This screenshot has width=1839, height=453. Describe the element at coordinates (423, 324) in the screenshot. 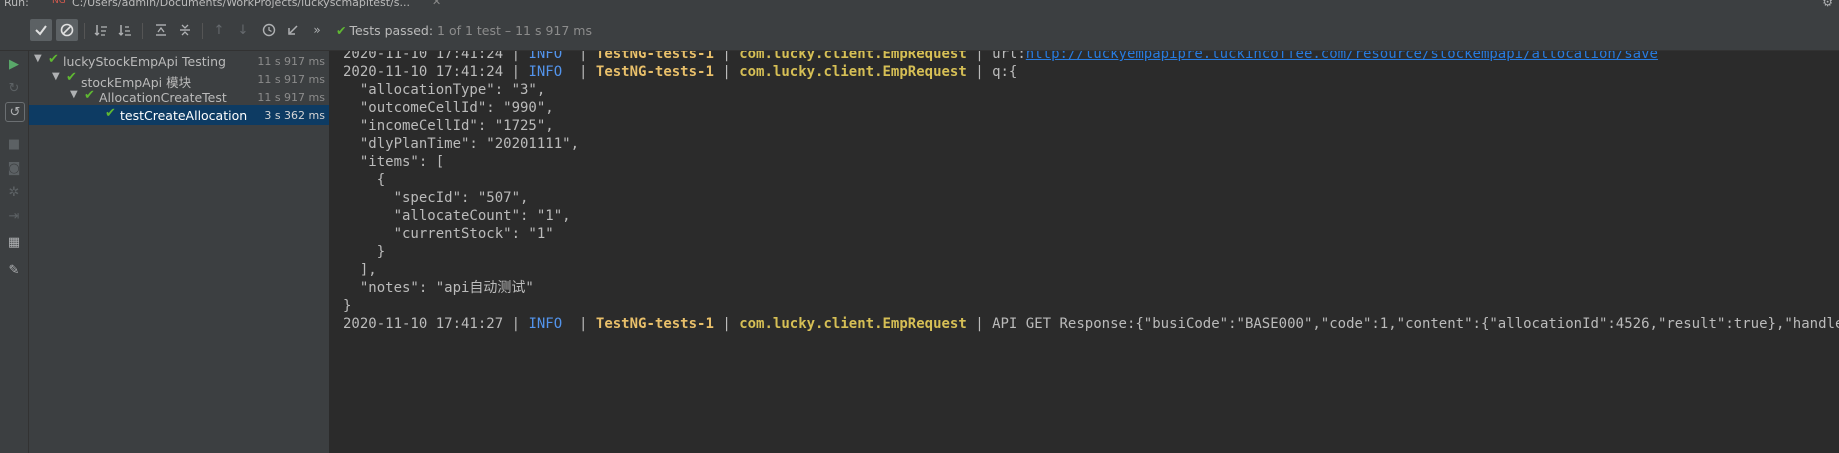

I see `log-timestamp: 2020-11-10 17:41:27` at that location.